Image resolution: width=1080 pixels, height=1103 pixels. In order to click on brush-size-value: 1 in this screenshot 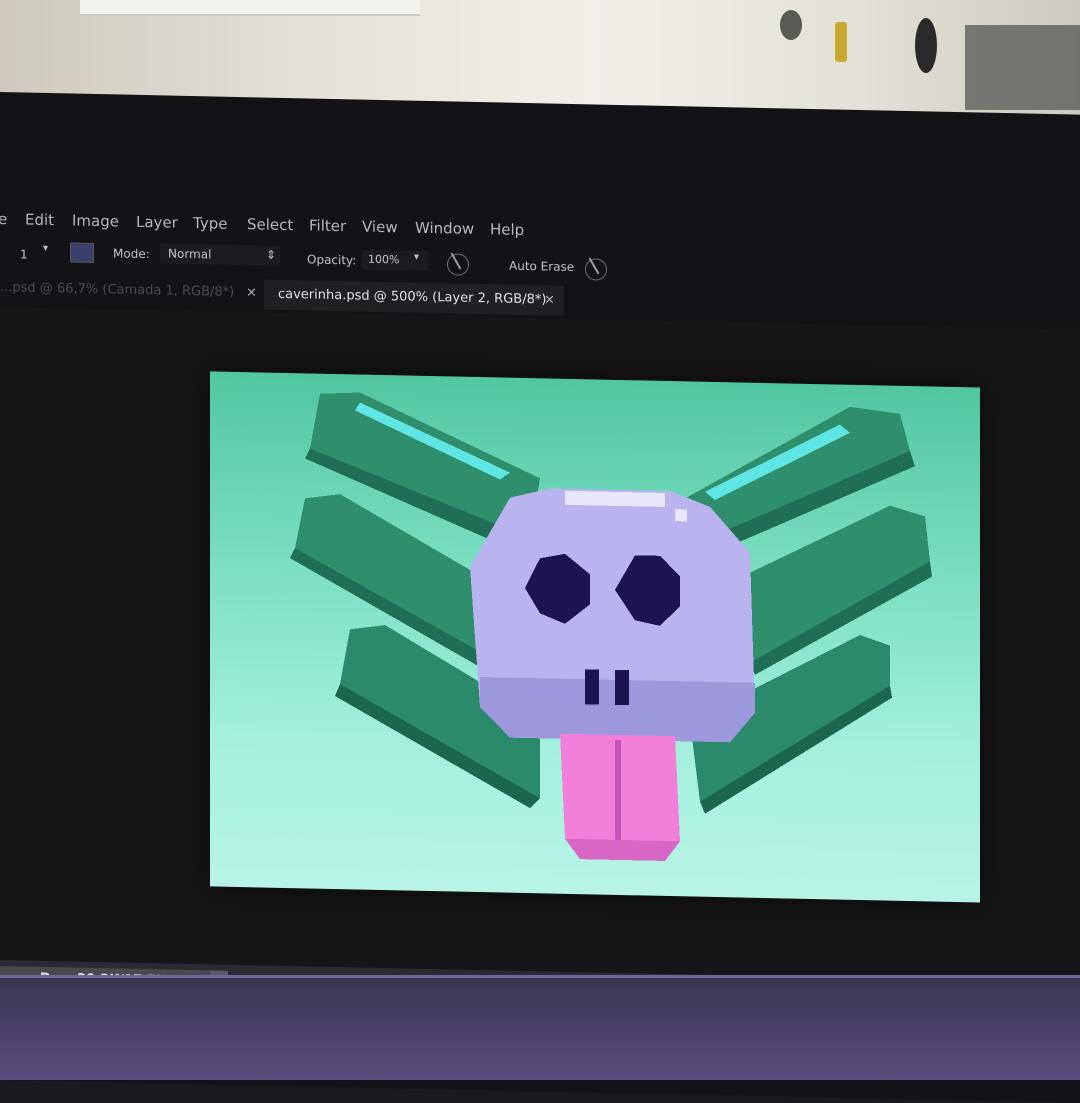, I will do `click(24, 254)`.